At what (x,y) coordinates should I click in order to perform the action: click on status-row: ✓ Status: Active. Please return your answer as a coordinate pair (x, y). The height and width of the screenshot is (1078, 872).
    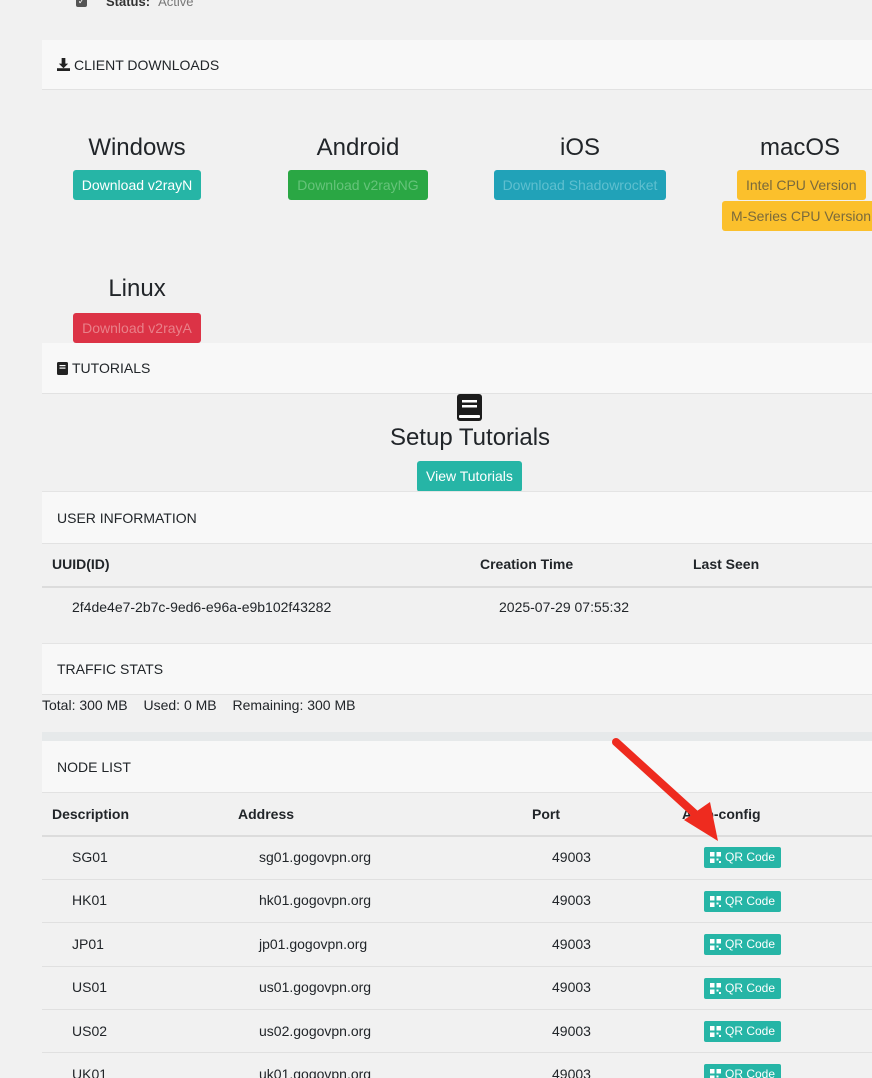
    Looking at the image, I should click on (134, 4).